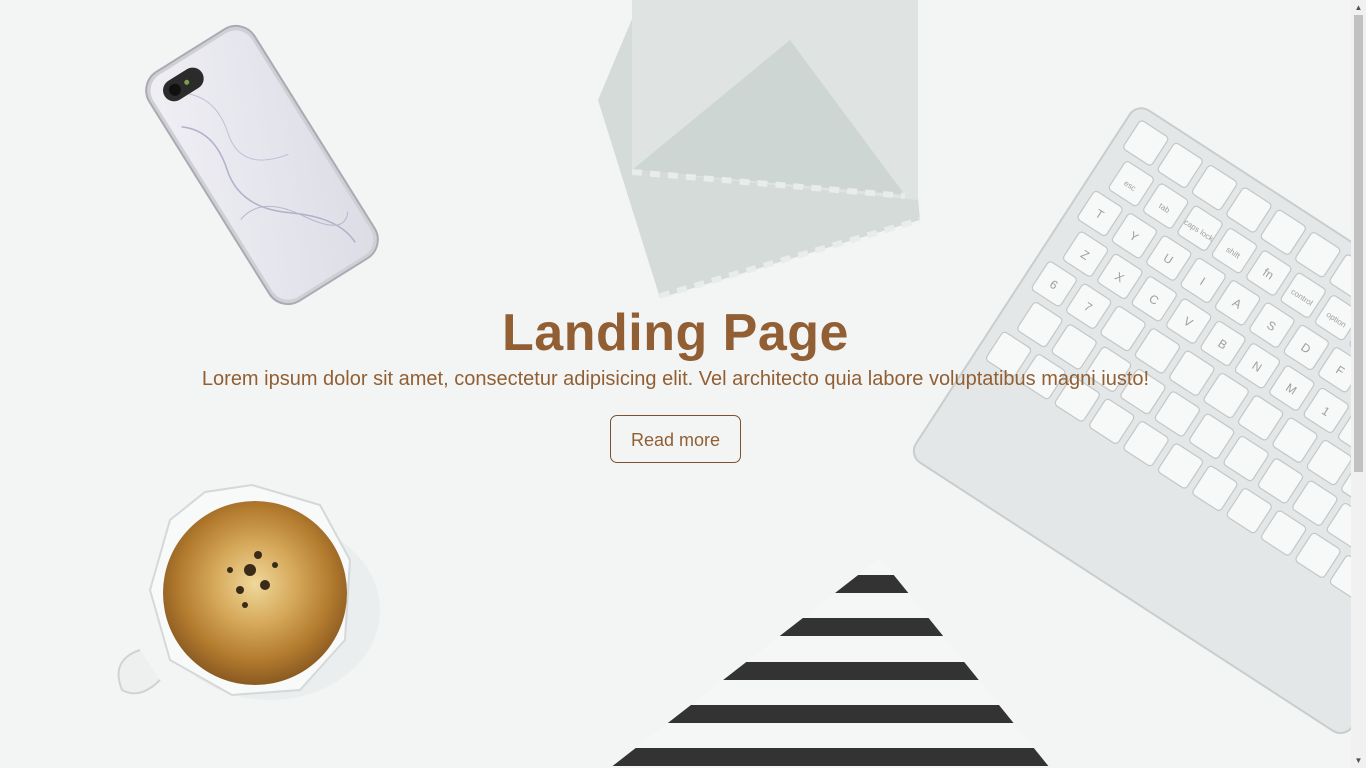 This screenshot has height=768, width=1366. I want to click on scrollbar-thumb, so click(1358, 243).